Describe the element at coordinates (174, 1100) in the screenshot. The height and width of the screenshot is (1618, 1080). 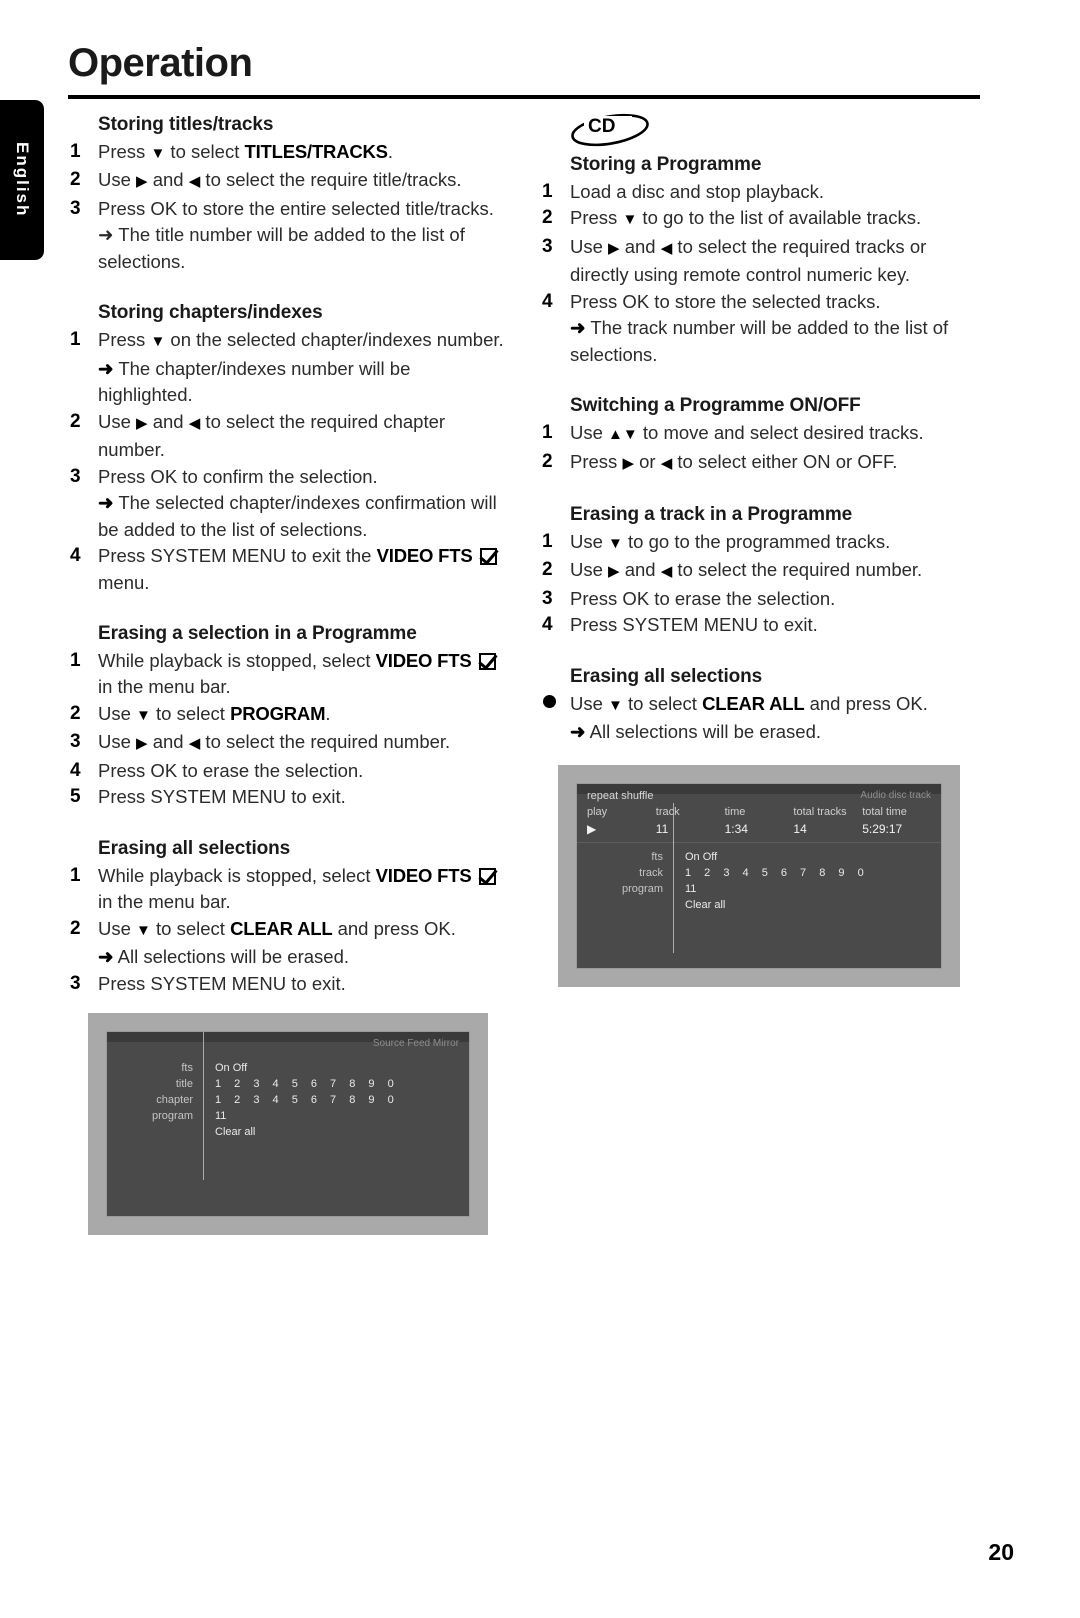
I see `screen-menu-row-label: chapter` at that location.